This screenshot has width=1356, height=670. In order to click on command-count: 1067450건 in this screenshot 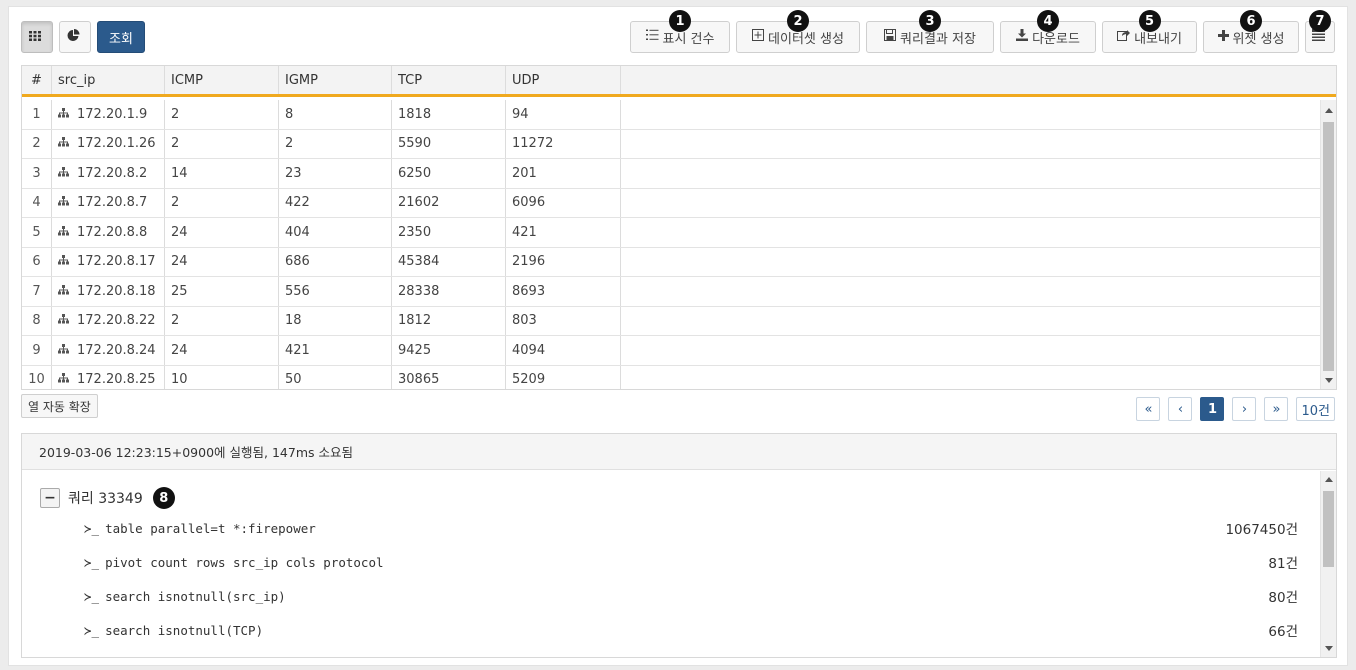, I will do `click(1261, 530)`.